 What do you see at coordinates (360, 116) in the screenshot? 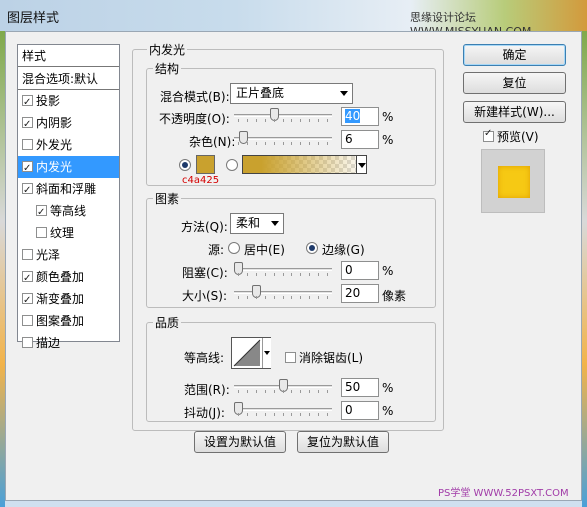
I see `opacity-input: 40` at bounding box center [360, 116].